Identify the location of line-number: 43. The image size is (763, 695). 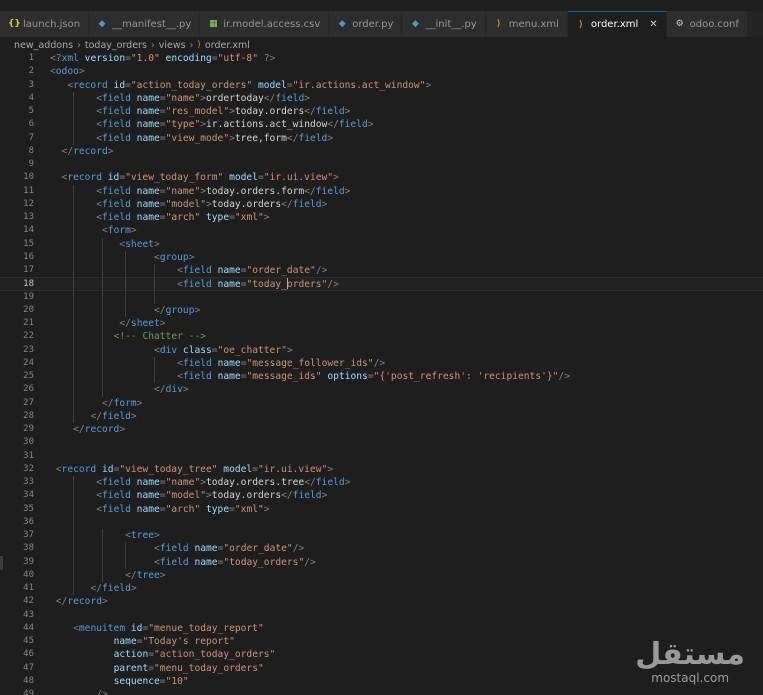
(28, 614).